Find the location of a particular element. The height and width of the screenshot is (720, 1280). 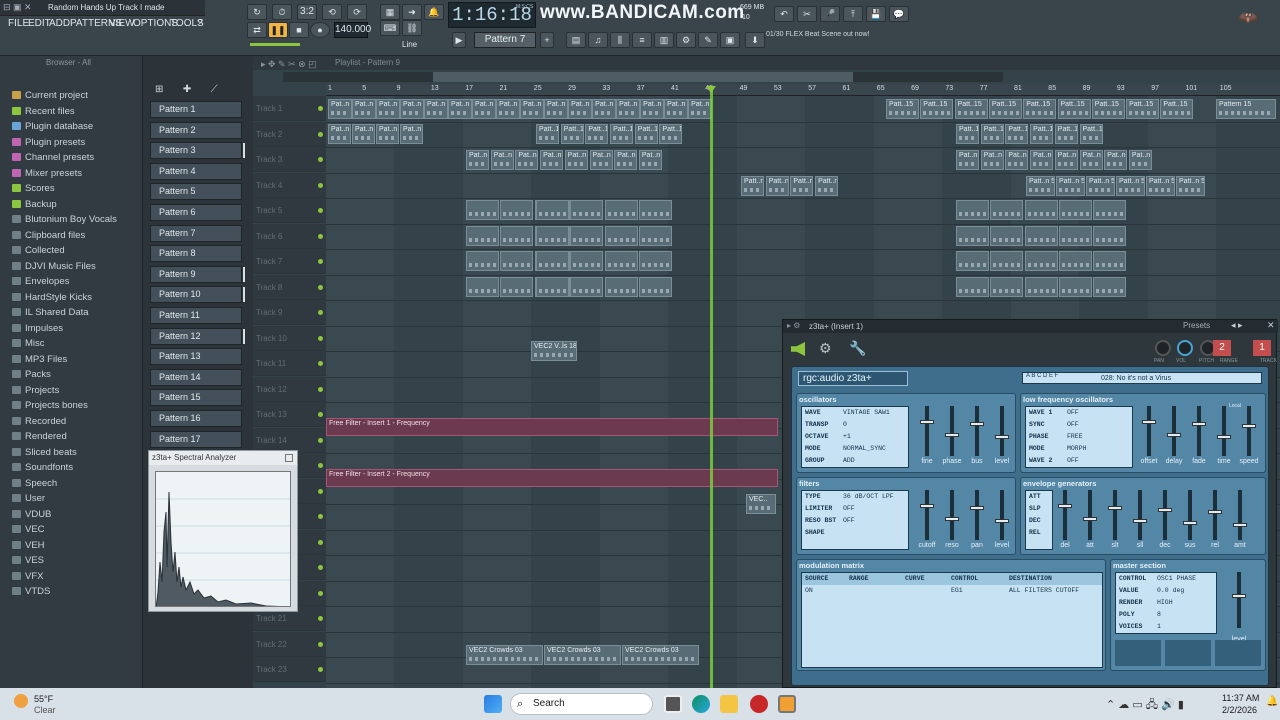

gear-icon: ⚙ is located at coordinates (825, 348).